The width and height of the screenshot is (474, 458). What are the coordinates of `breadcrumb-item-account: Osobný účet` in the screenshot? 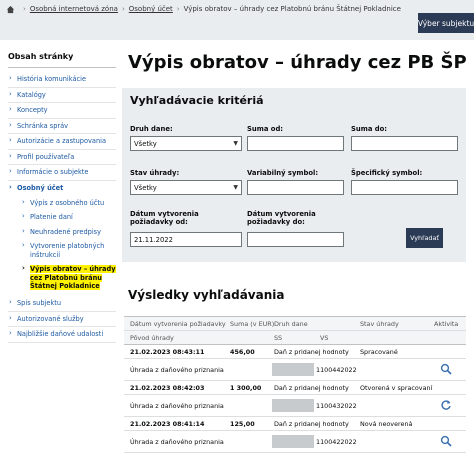 It's located at (151, 9).